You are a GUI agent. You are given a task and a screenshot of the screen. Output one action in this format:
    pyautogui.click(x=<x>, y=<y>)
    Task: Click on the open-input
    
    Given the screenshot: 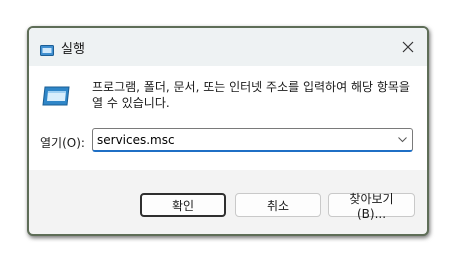 What is the action you would take?
    pyautogui.click(x=242, y=140)
    